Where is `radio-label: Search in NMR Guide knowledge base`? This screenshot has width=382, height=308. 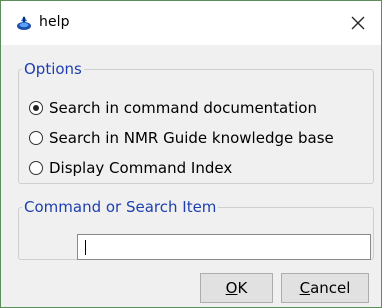 radio-label: Search in NMR Guide knowledge base is located at coordinates (191, 138).